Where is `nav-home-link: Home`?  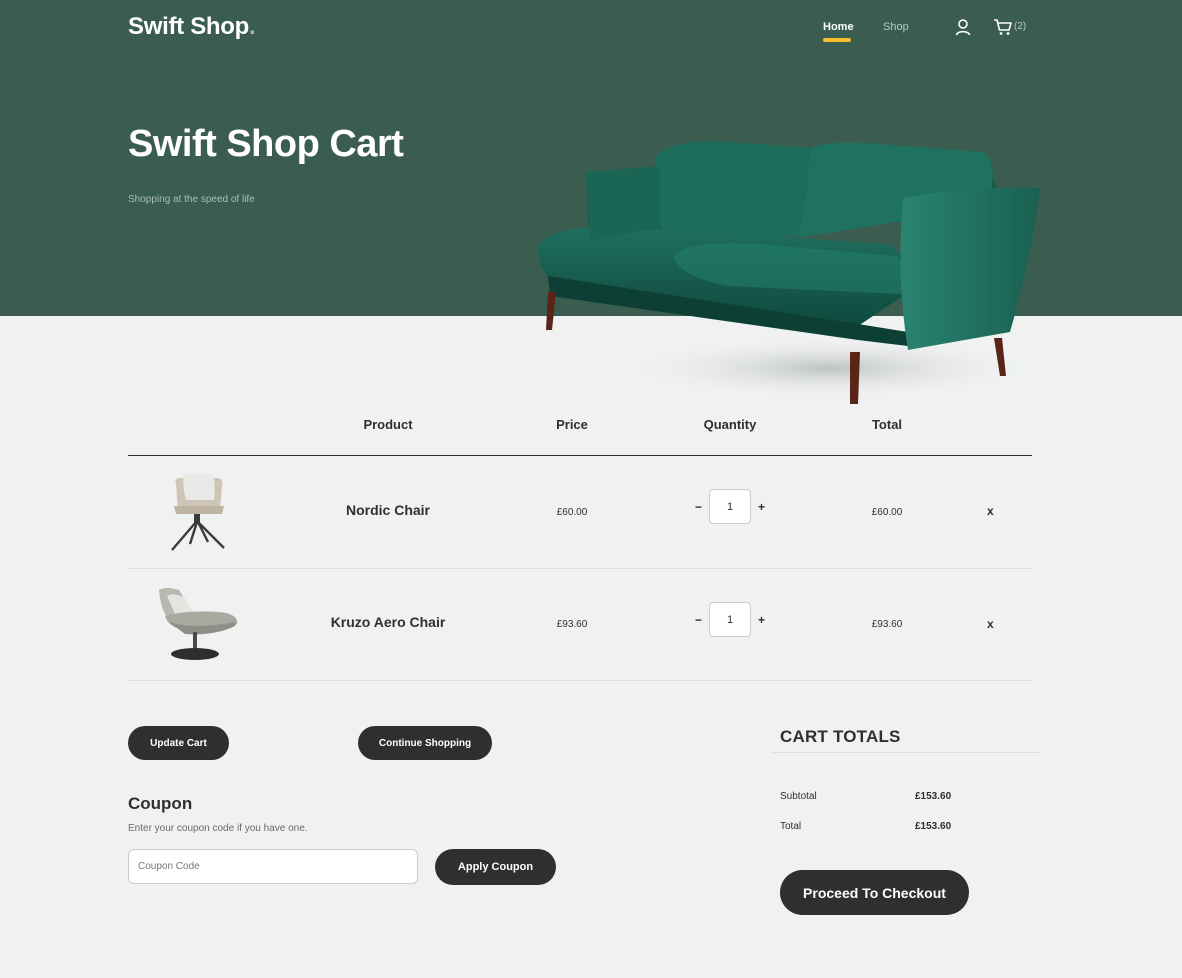
nav-home-link: Home is located at coordinates (838, 27).